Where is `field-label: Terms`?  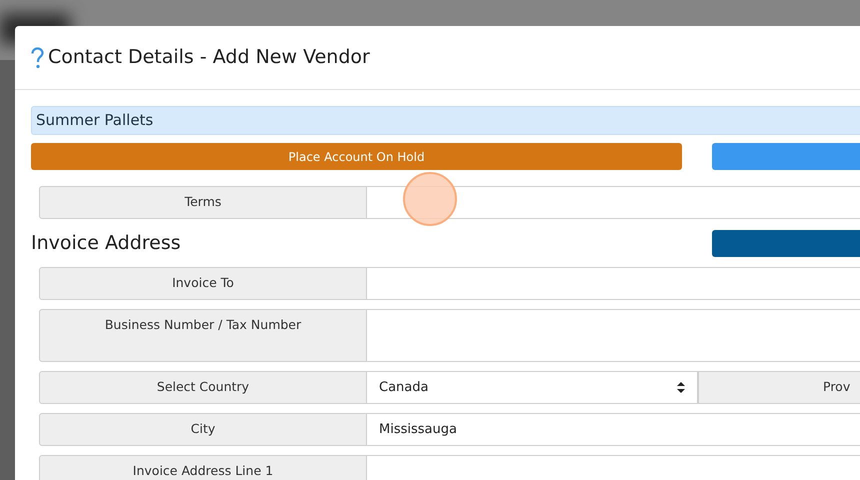 field-label: Terms is located at coordinates (203, 202).